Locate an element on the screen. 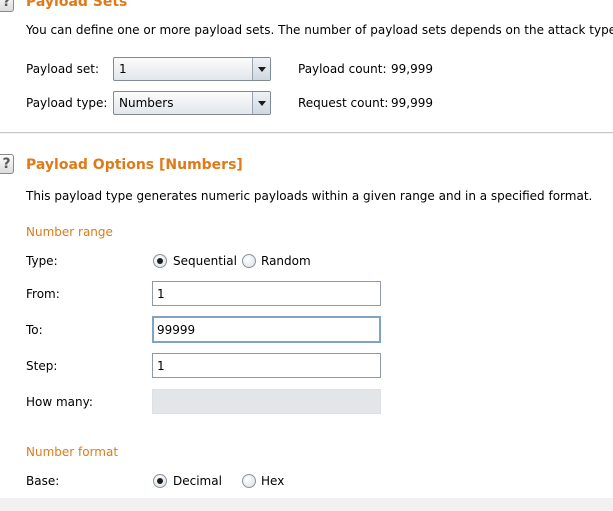 This screenshot has width=613, height=511. payload-type-label: Payload type: is located at coordinates (67, 103).